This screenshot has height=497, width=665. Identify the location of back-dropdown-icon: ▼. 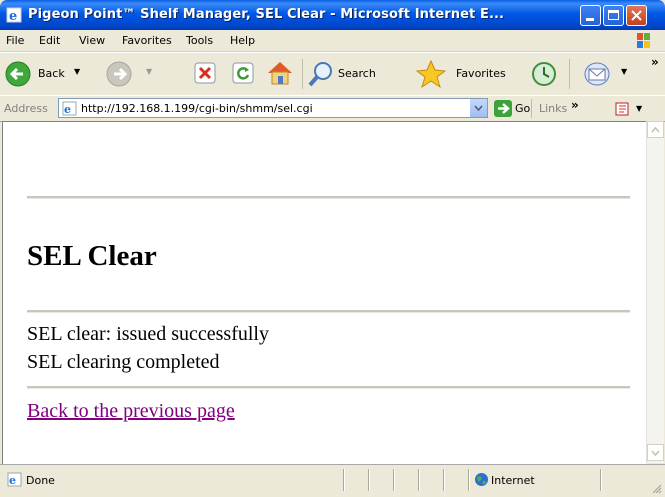
(77, 71).